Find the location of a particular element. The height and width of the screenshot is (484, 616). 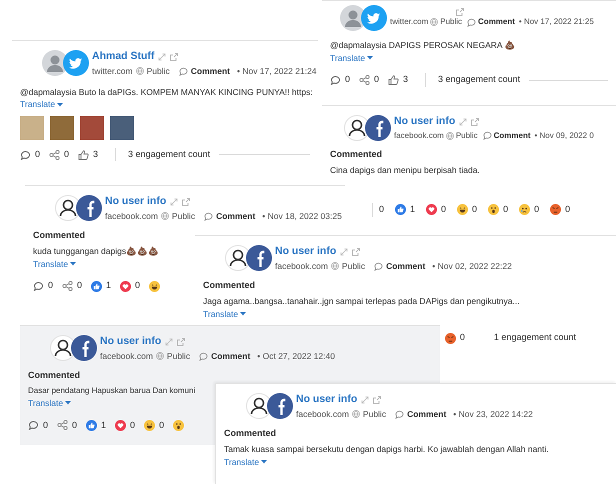

engagement-count: 1 engagement count is located at coordinates (535, 337).